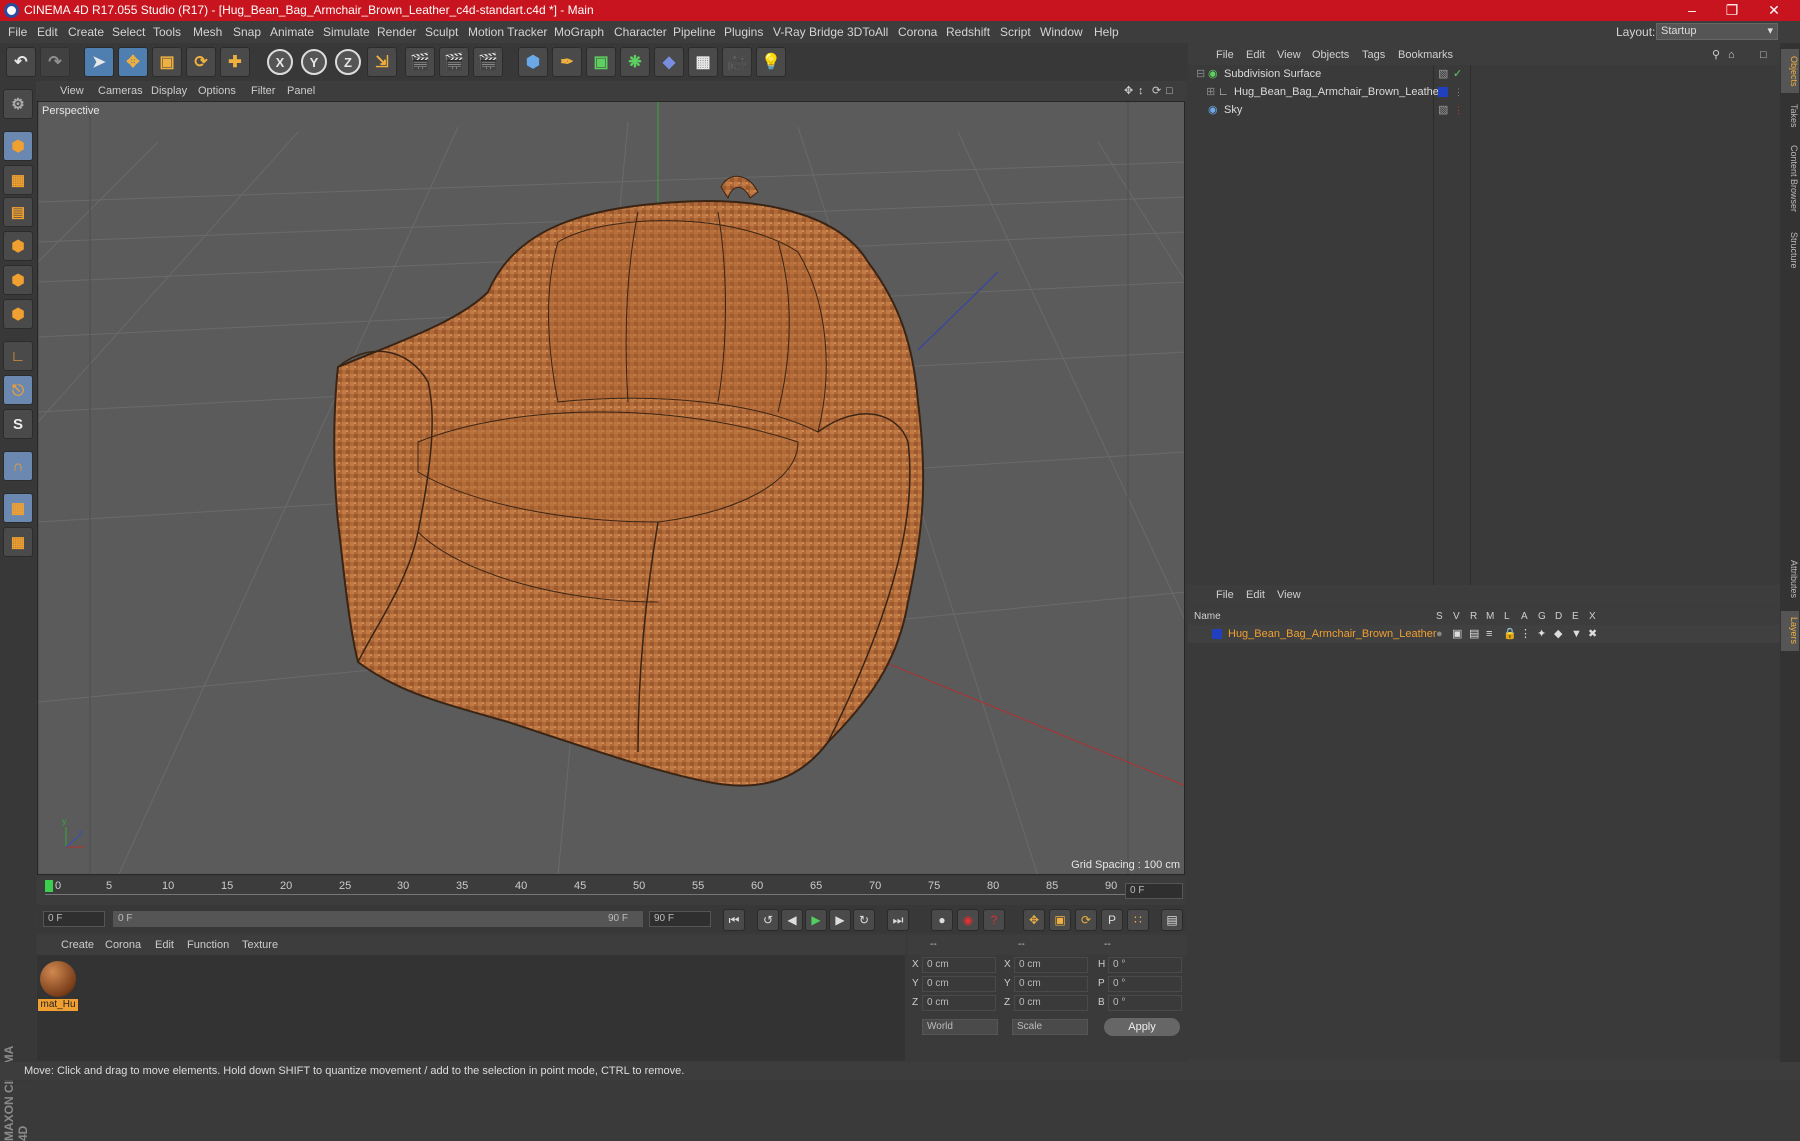 The height and width of the screenshot is (1141, 1800). What do you see at coordinates (942, 920) in the screenshot?
I see `record-keys-button: ●` at bounding box center [942, 920].